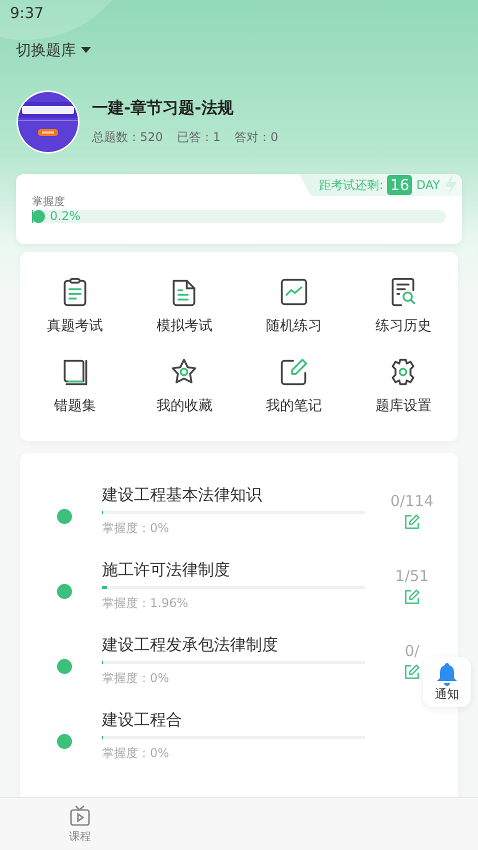 The width and height of the screenshot is (478, 850). What do you see at coordinates (163, 108) in the screenshot?
I see `bank-title: 一建-章节习题-法规` at bounding box center [163, 108].